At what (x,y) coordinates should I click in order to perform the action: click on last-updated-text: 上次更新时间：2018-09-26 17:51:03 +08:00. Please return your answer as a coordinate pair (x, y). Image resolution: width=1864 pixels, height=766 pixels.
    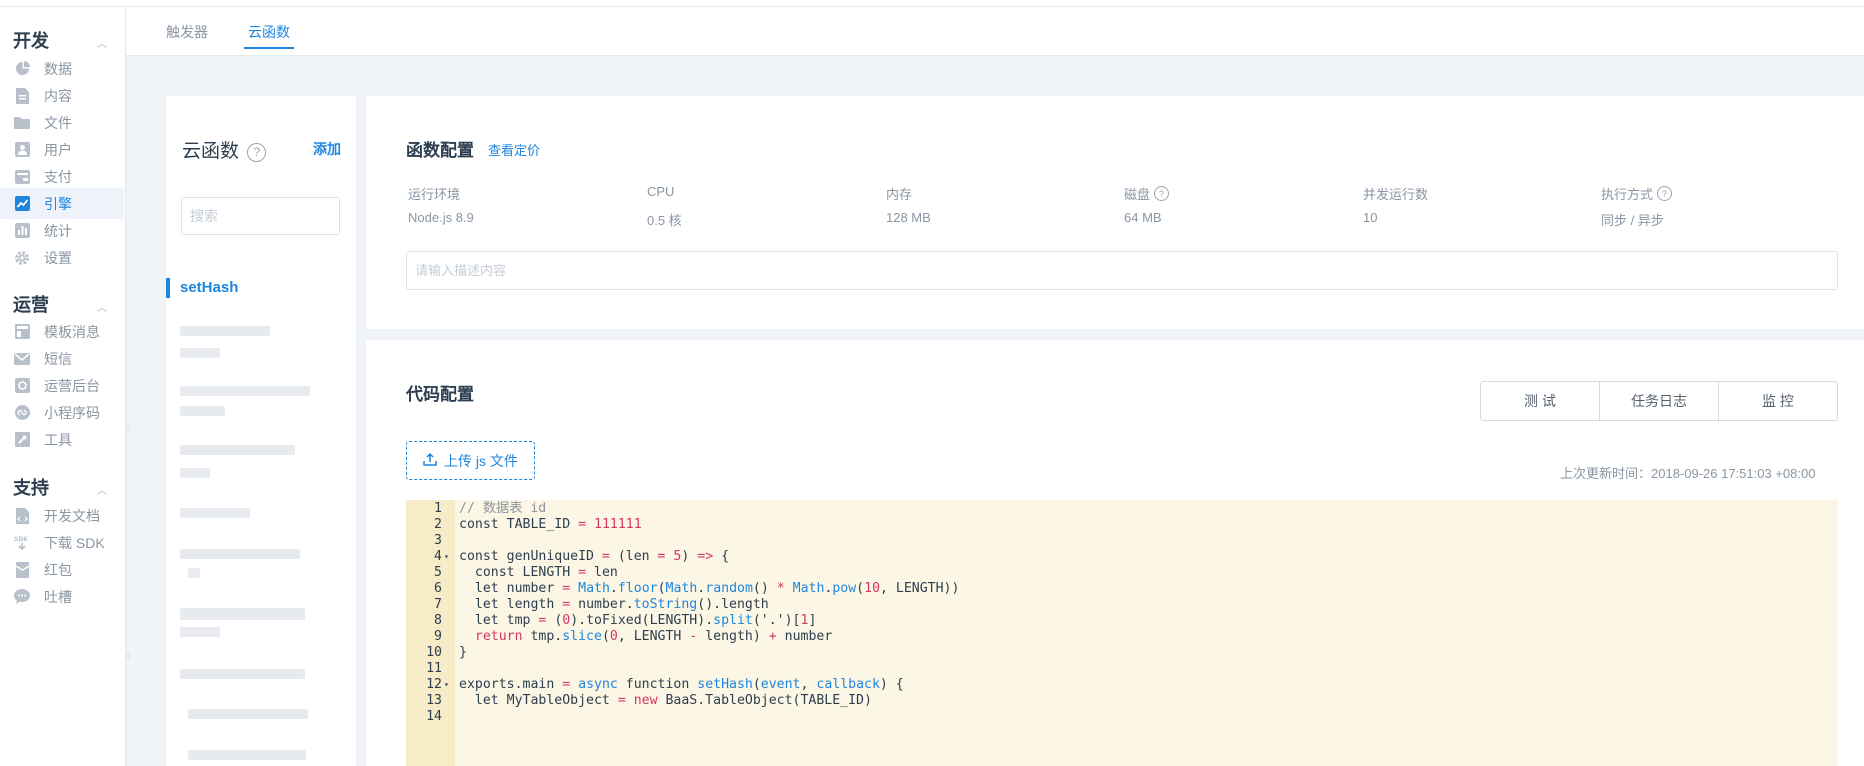
    Looking at the image, I should click on (1688, 473).